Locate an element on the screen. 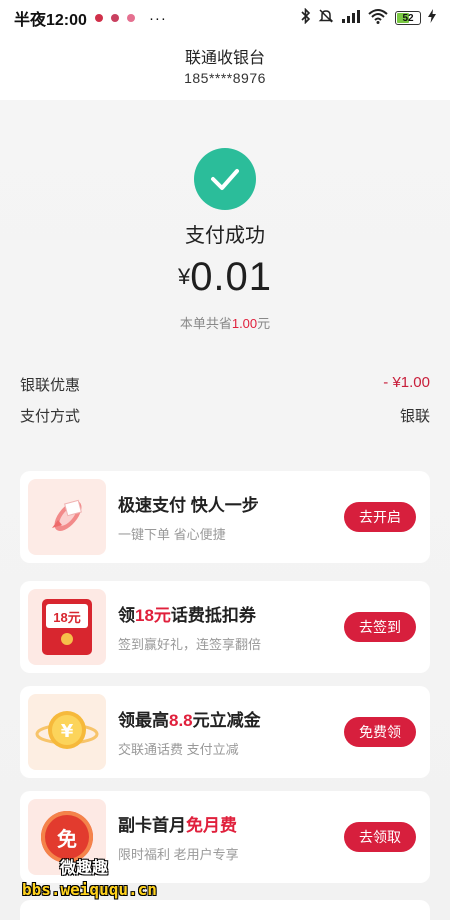 The height and width of the screenshot is (920, 450). promo-title: 领最高8.8元立减金 is located at coordinates (189, 720).